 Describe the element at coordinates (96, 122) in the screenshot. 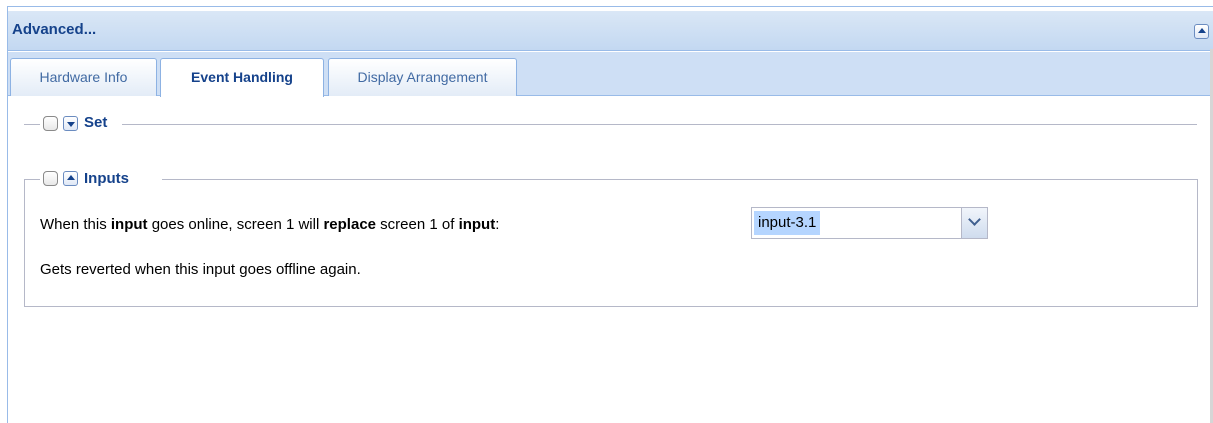

I see `set-legend: Set` at that location.